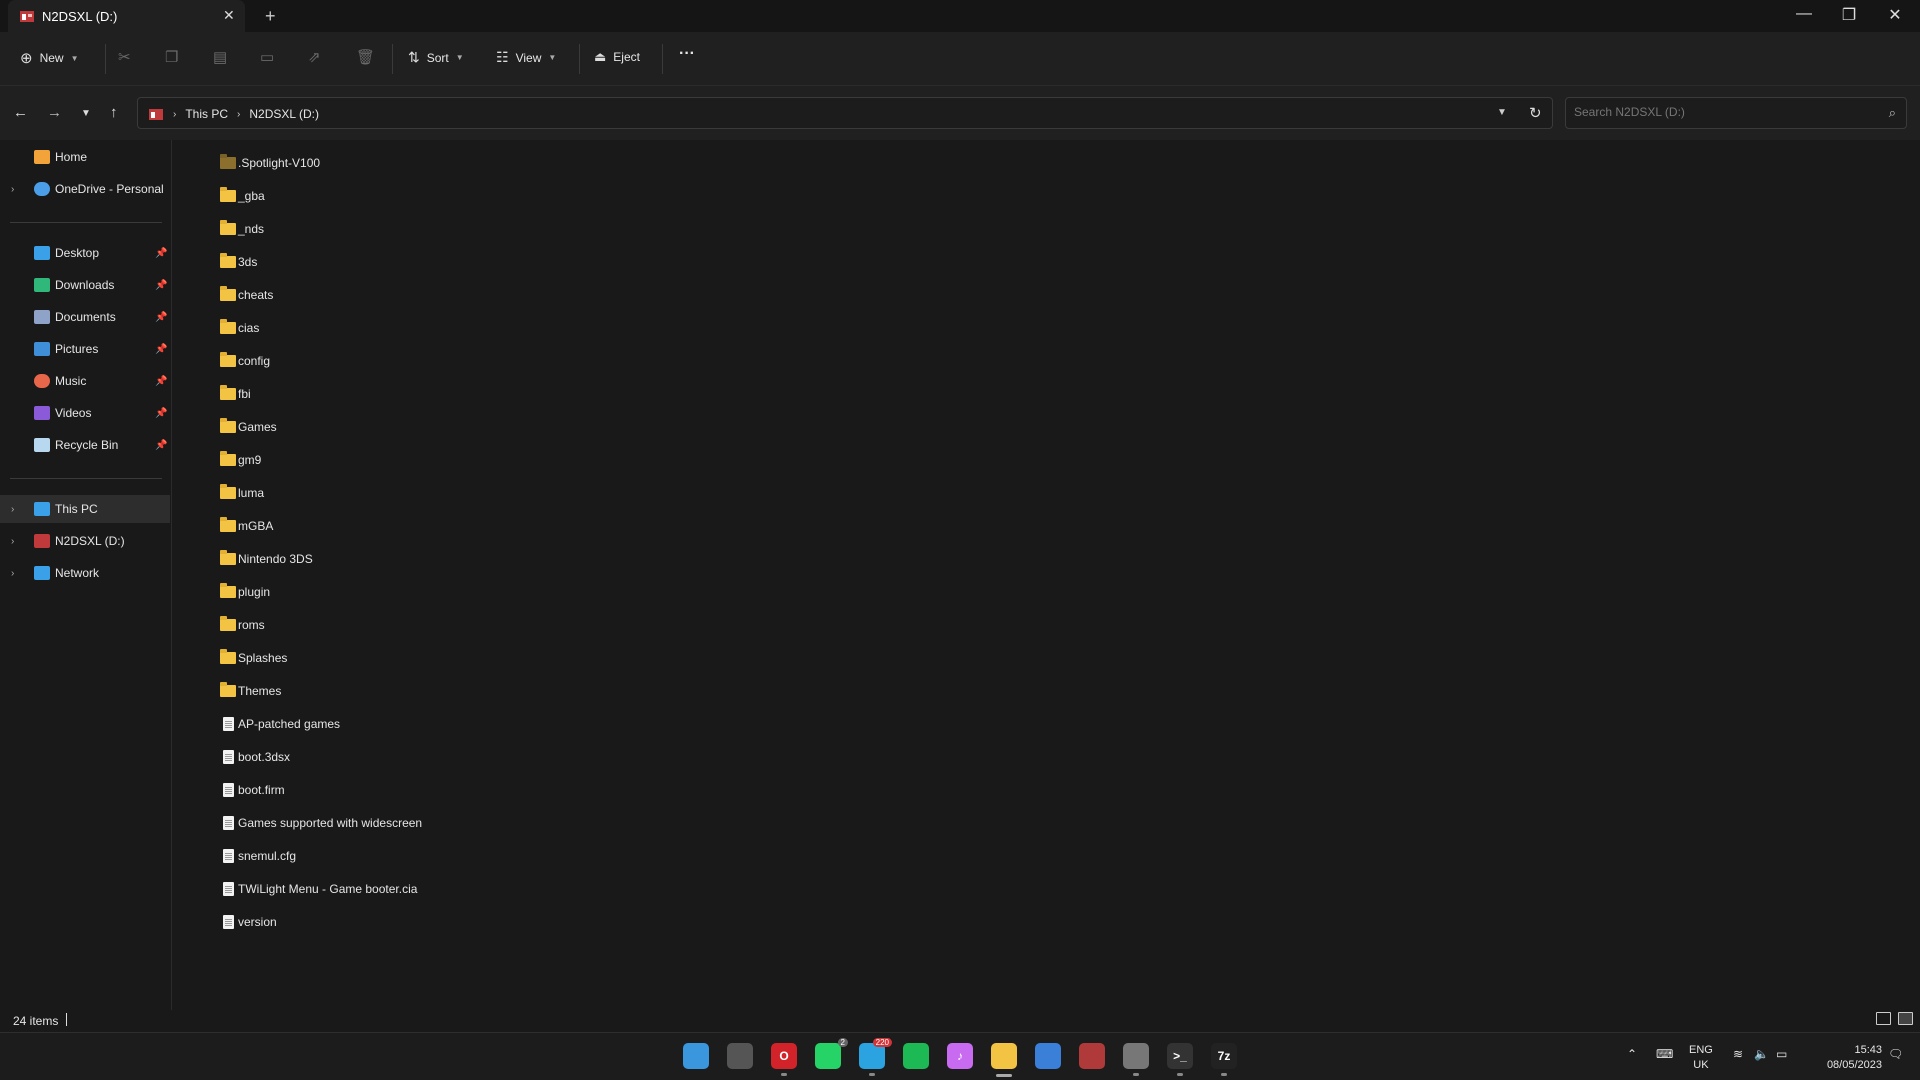 The width and height of the screenshot is (1920, 1080). What do you see at coordinates (245, 592) in the screenshot?
I see `folder-row: plugin` at bounding box center [245, 592].